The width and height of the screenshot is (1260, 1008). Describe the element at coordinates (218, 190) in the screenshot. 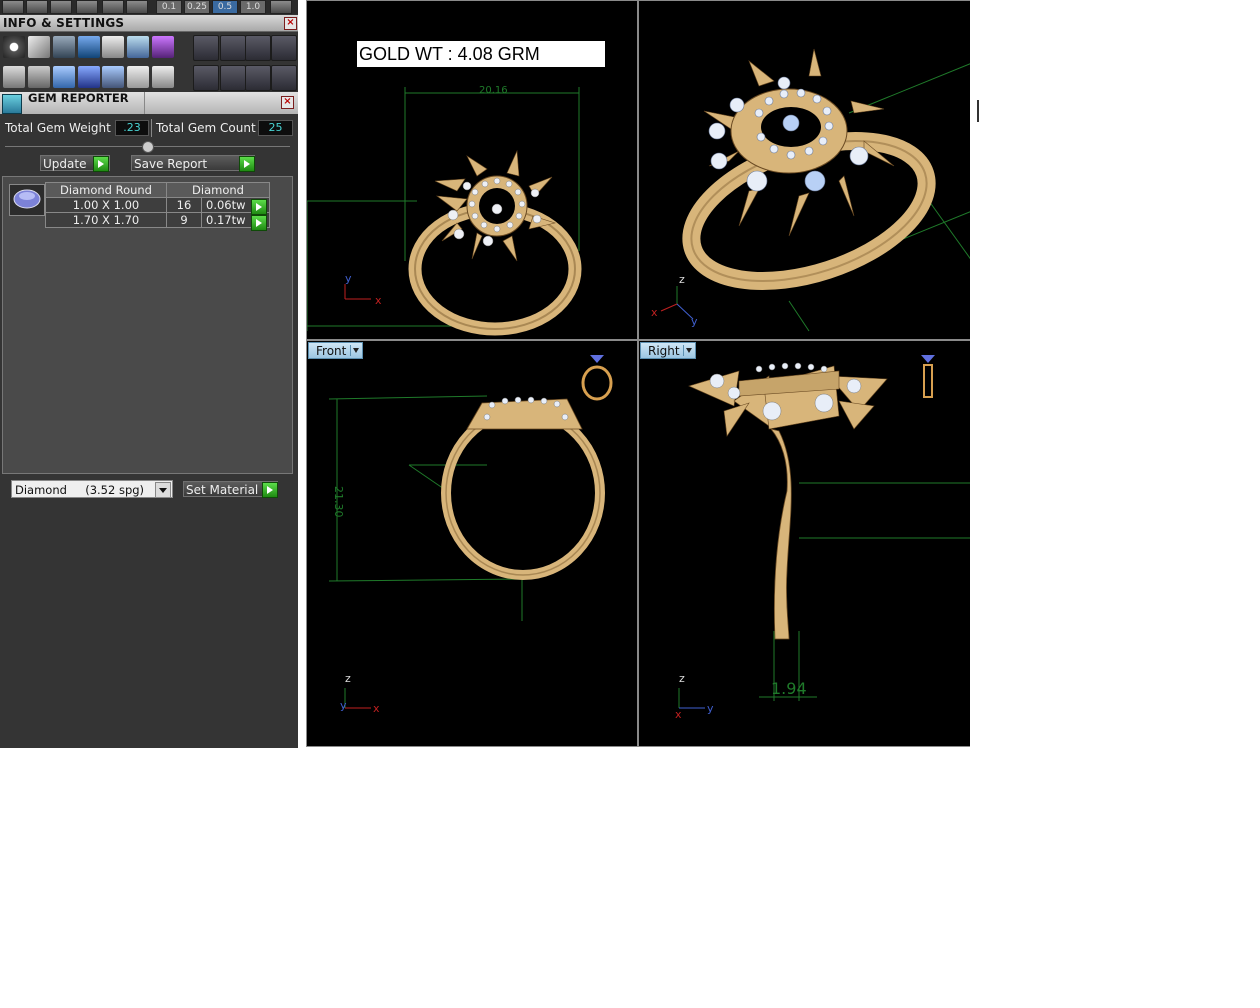

I see `header-material: Diamond` at that location.